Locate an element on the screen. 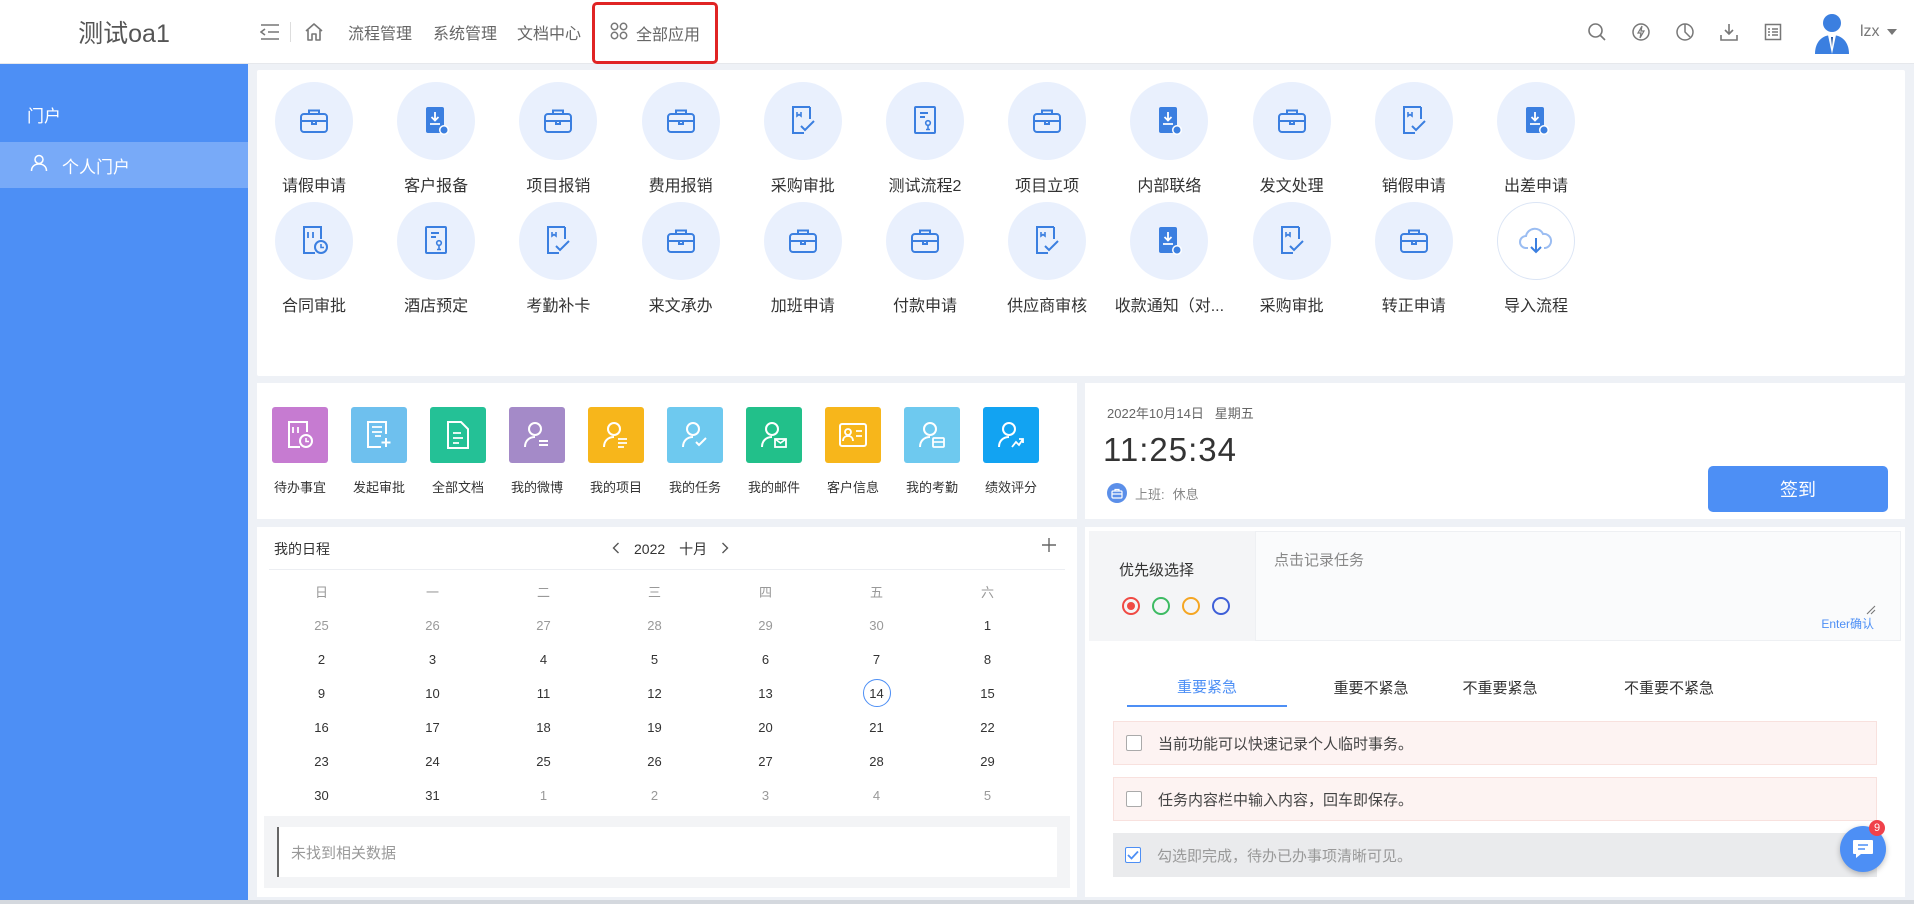 The height and width of the screenshot is (904, 1914). tab-2: 不重要紧急 is located at coordinates (1500, 687).